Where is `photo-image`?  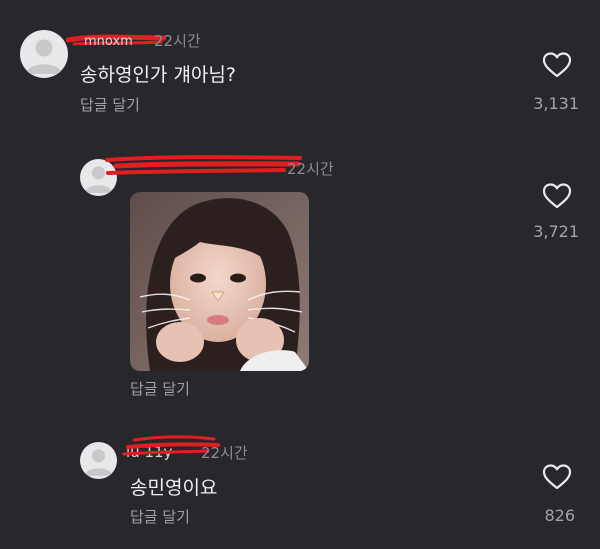
photo-image is located at coordinates (219, 281).